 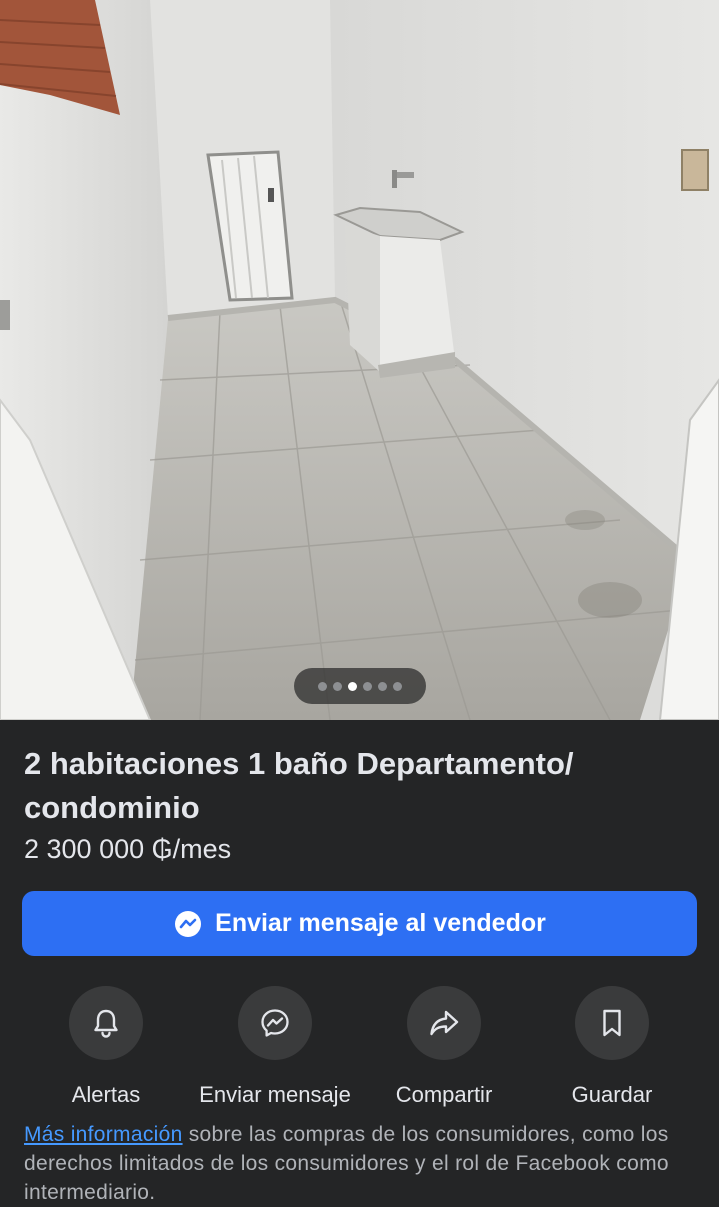 I want to click on more-info-link: Más información, so click(x=103, y=1134).